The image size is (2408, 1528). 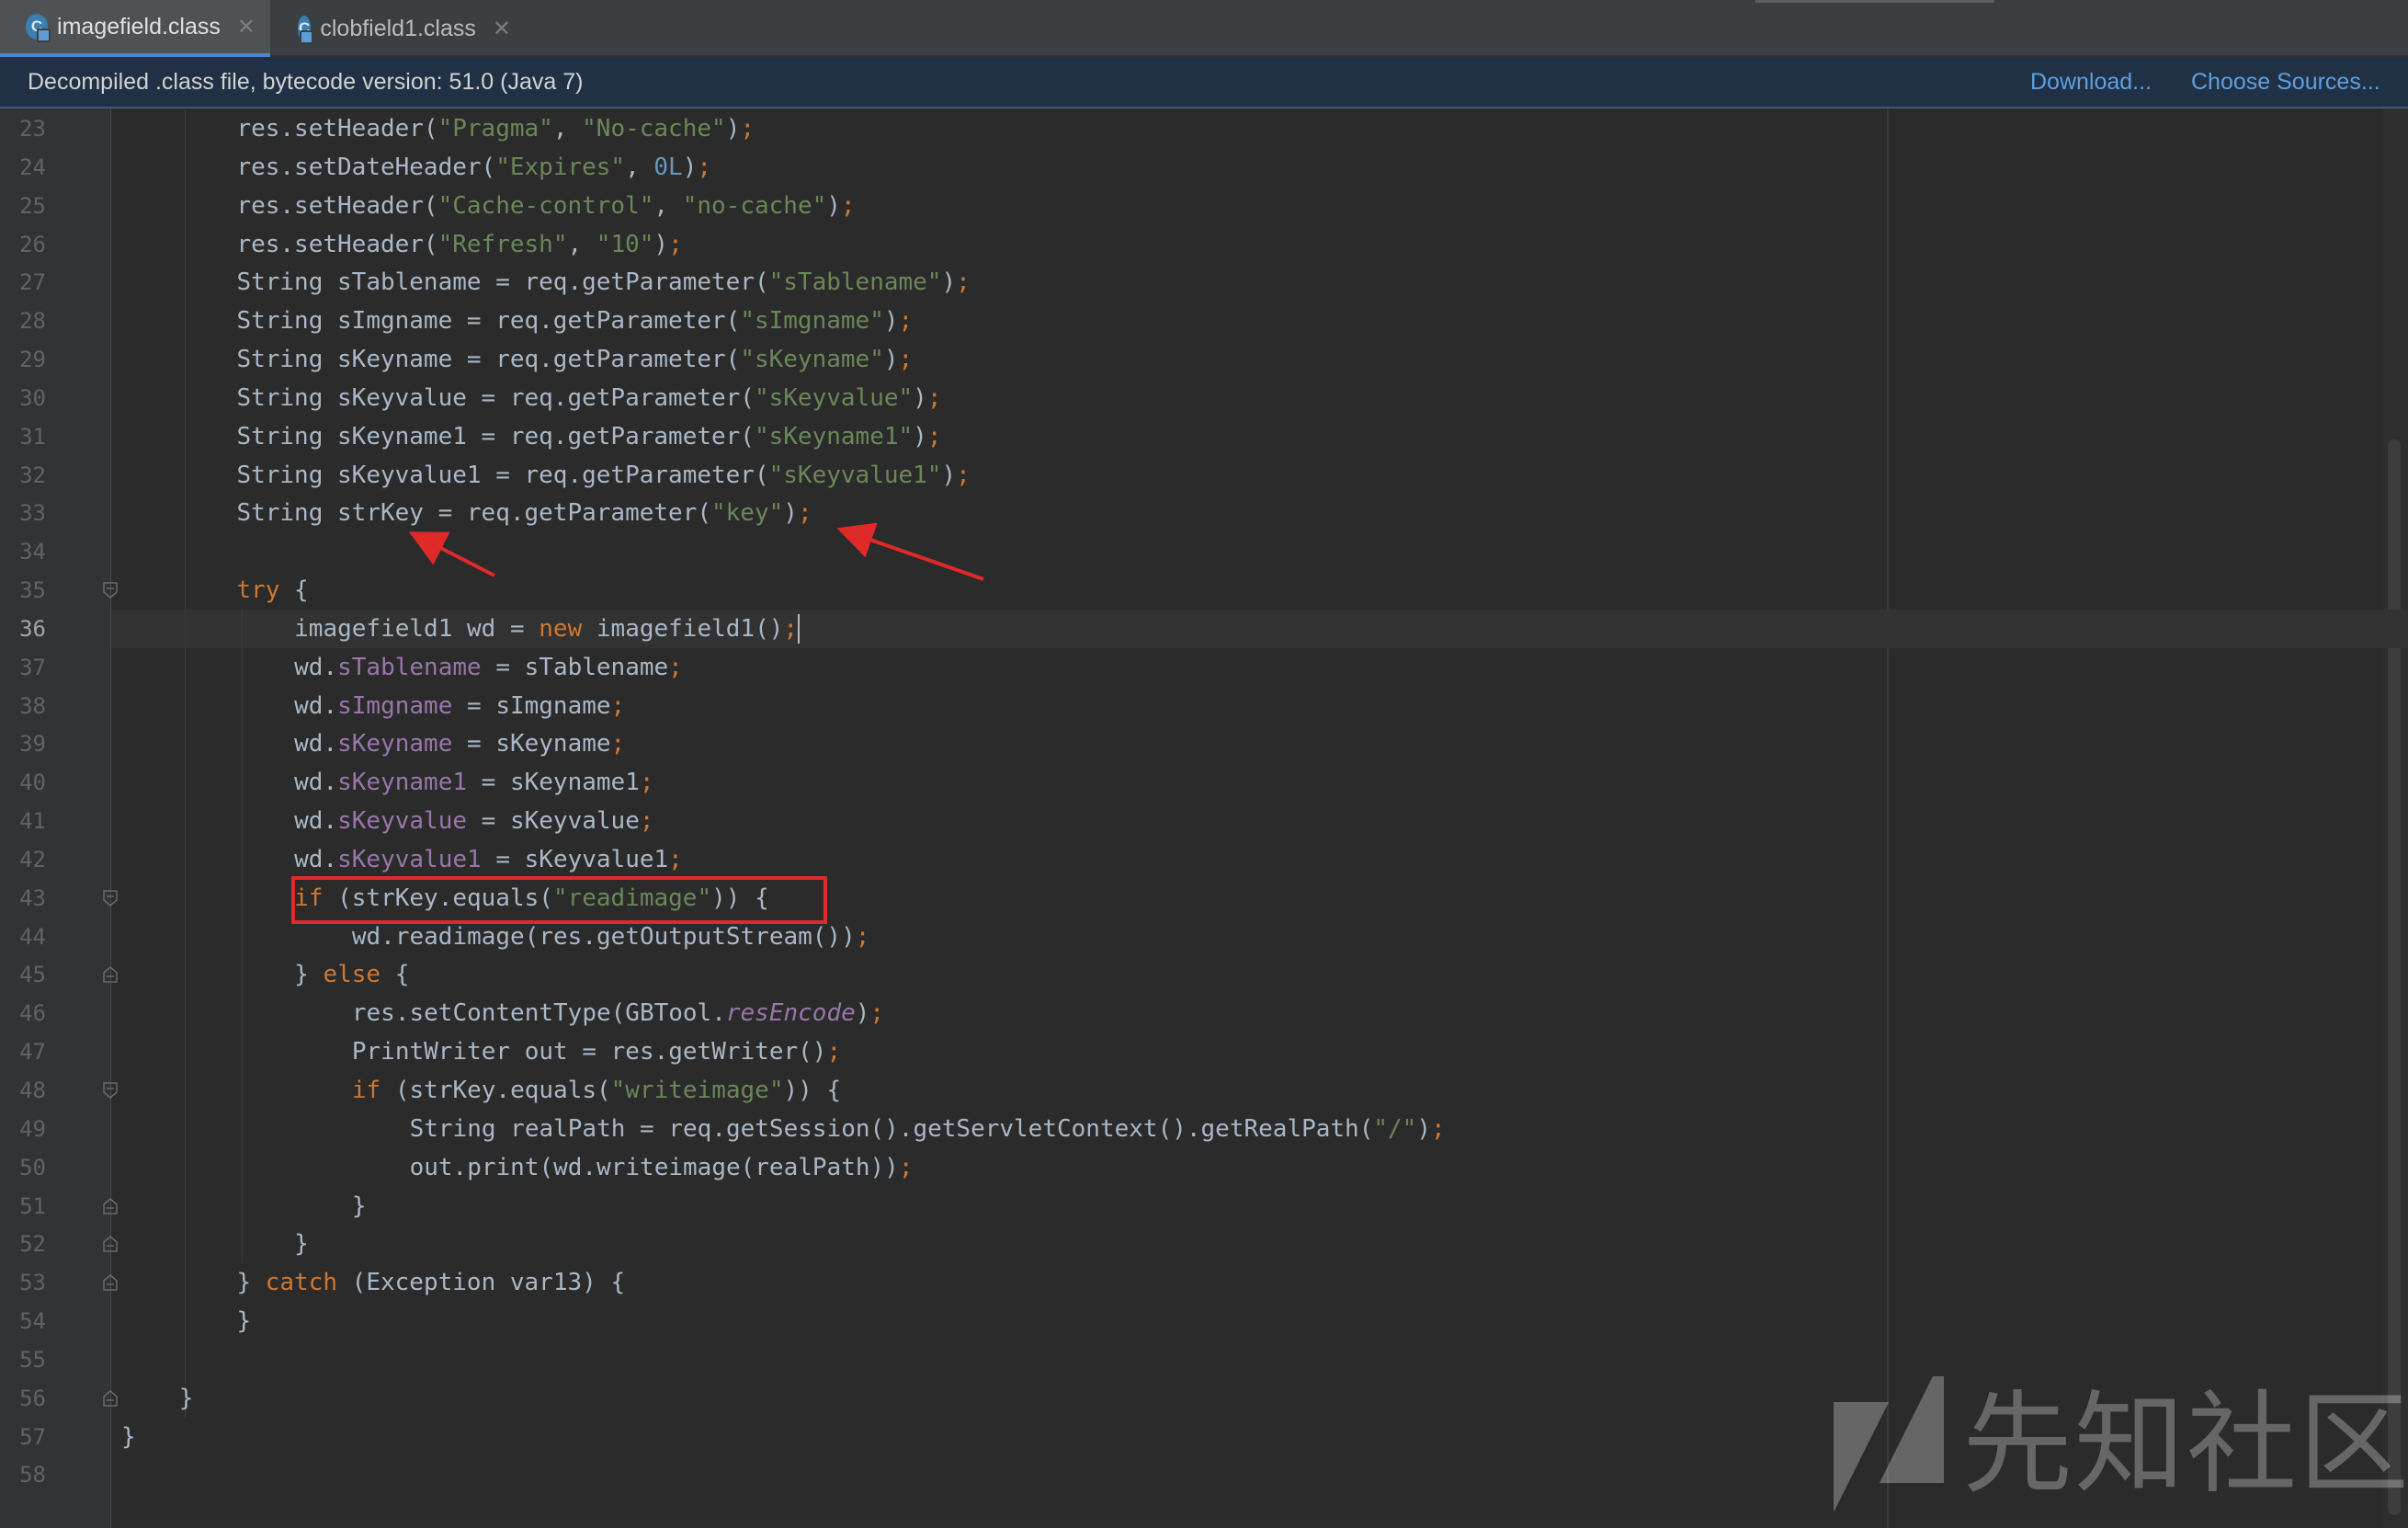 I want to click on tab-clobfield1-class: C clobfield1.class ✕, so click(x=399, y=28).